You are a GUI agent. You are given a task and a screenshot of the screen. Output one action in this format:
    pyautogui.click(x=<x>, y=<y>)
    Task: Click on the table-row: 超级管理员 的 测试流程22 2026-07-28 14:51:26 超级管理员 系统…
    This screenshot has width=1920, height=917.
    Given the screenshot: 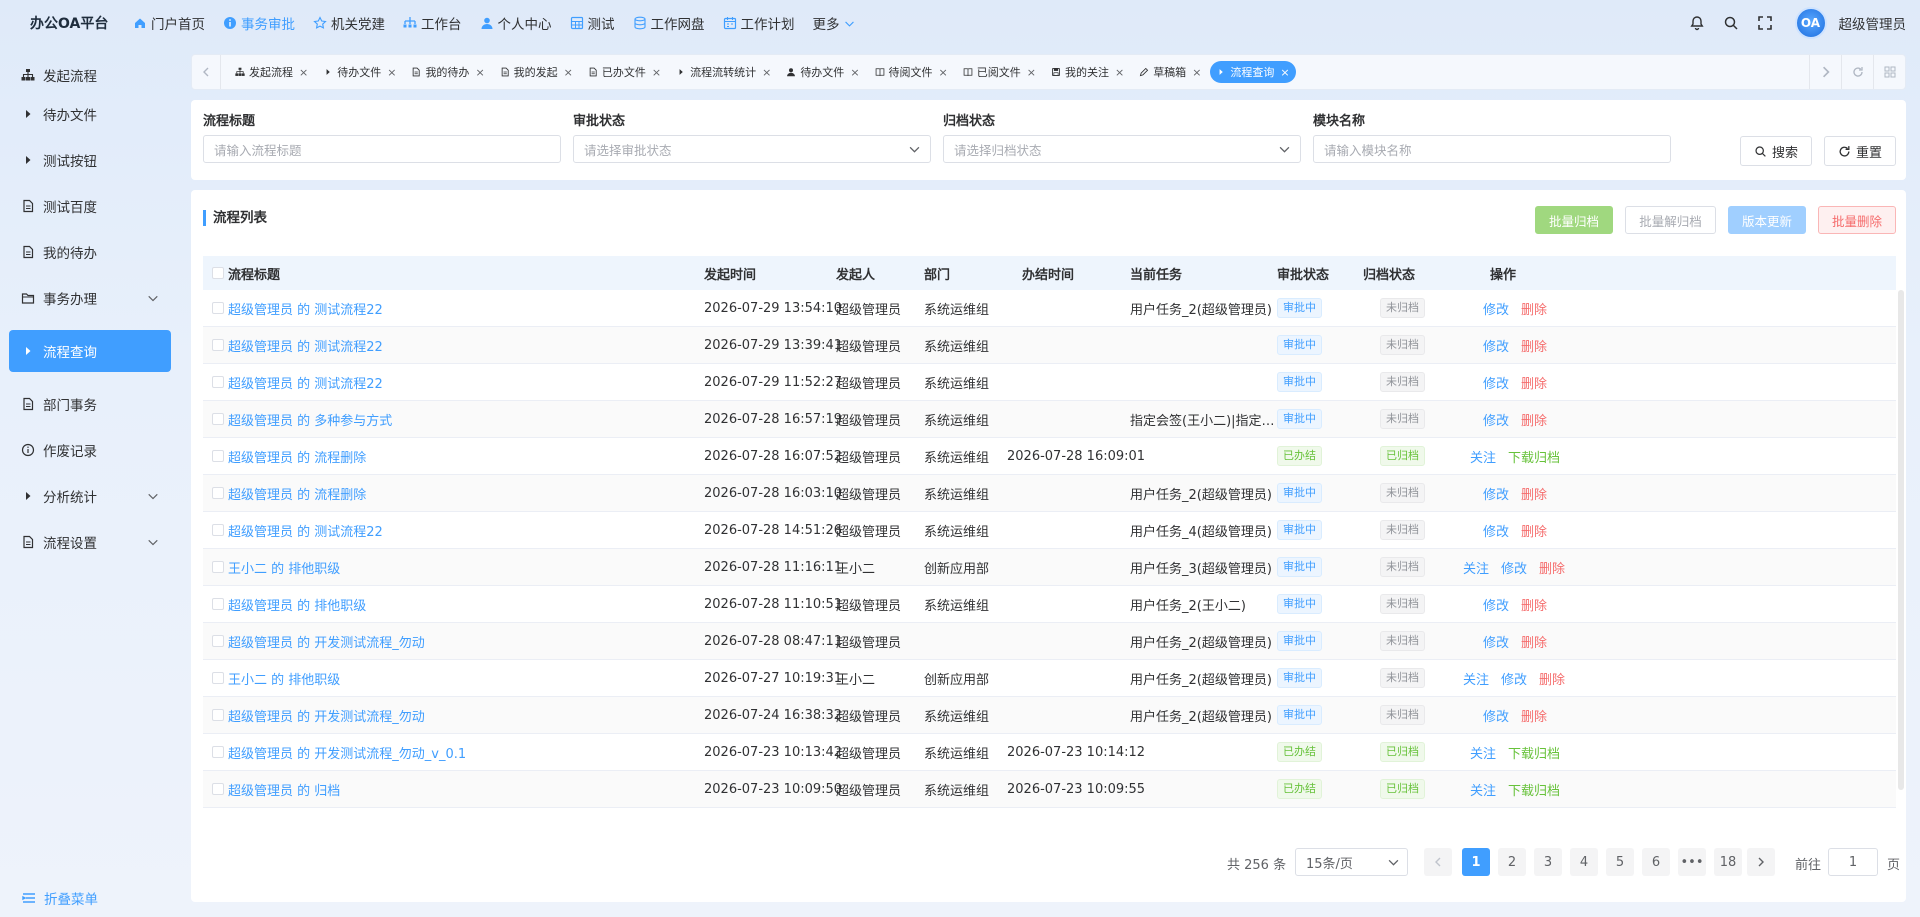 What is the action you would take?
    pyautogui.click(x=1049, y=530)
    